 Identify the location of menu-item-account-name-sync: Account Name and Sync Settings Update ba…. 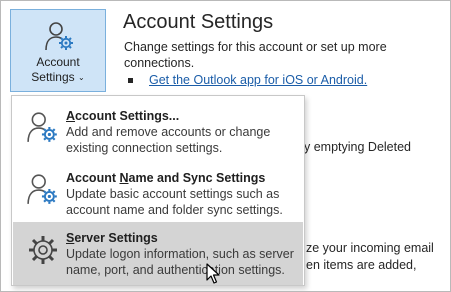
(158, 193).